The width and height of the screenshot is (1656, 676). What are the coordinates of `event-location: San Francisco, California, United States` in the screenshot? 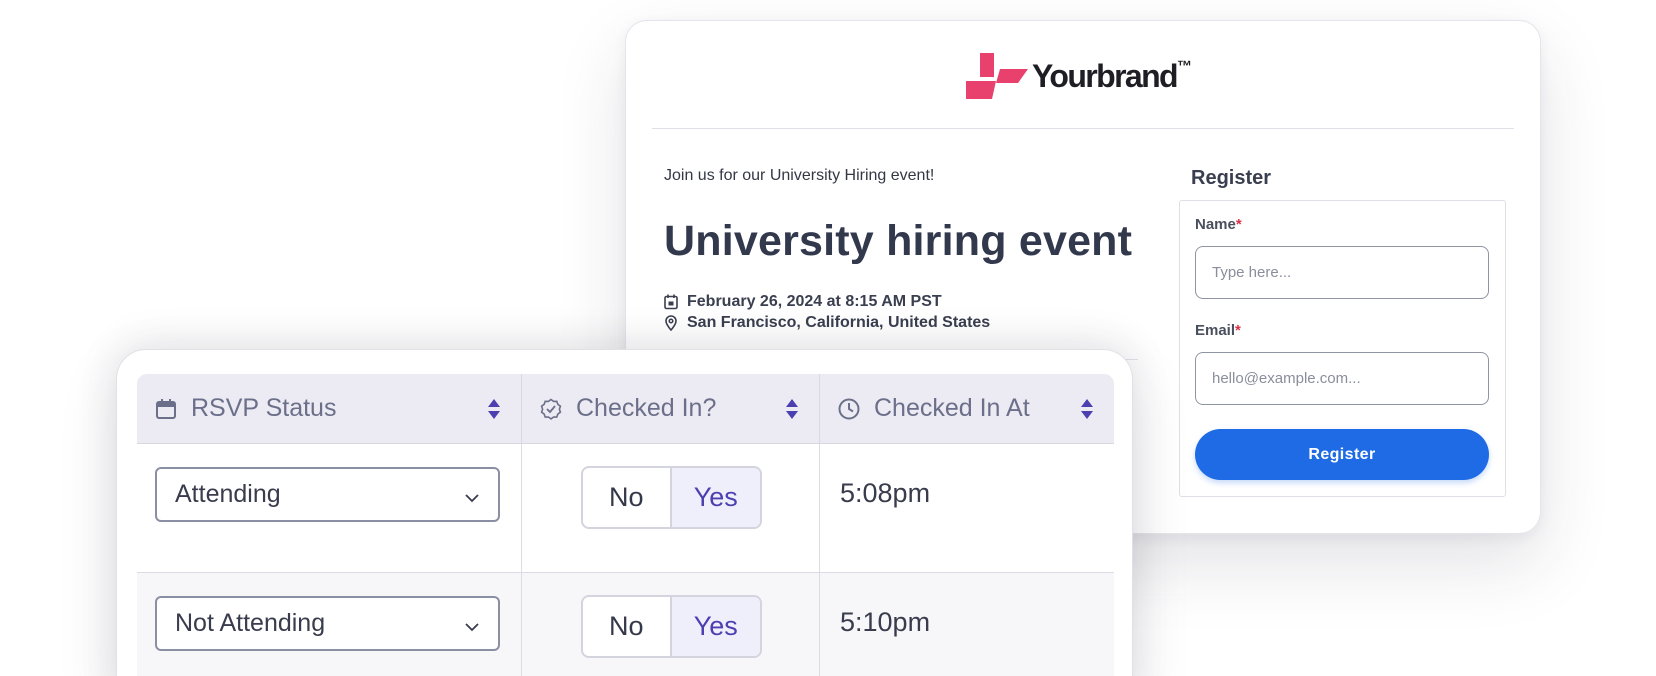 It's located at (839, 322).